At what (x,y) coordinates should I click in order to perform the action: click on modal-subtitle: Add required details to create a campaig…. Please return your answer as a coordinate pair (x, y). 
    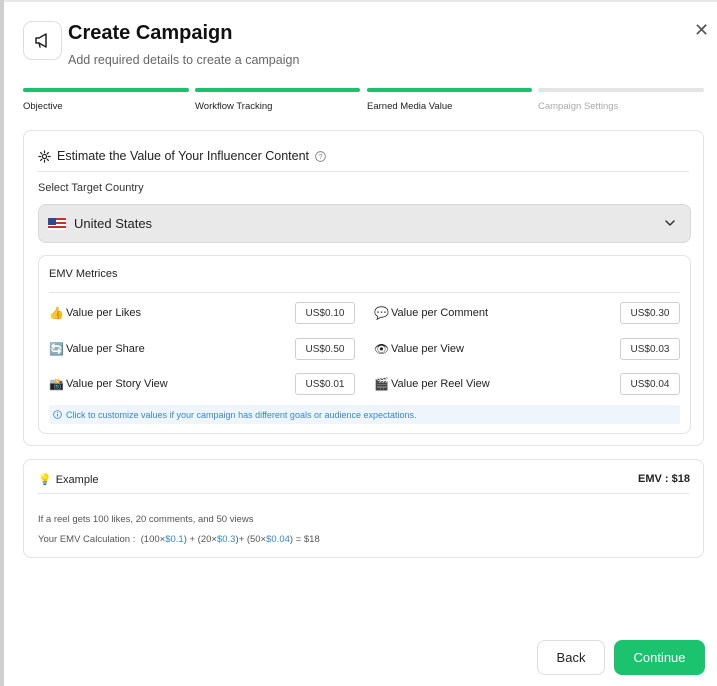
    Looking at the image, I should click on (184, 60).